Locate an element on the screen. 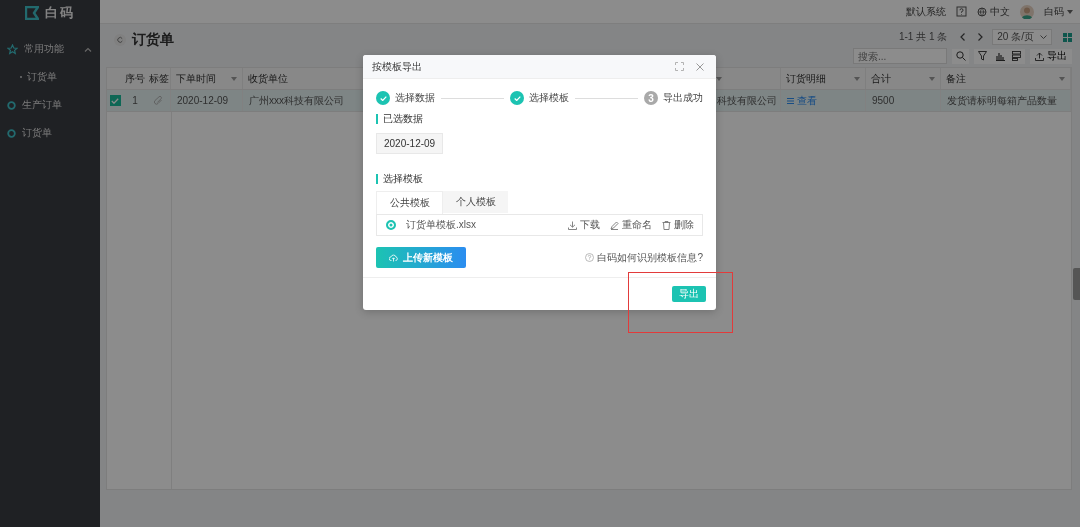  table-cell: 2020-12-09 is located at coordinates (203, 100).